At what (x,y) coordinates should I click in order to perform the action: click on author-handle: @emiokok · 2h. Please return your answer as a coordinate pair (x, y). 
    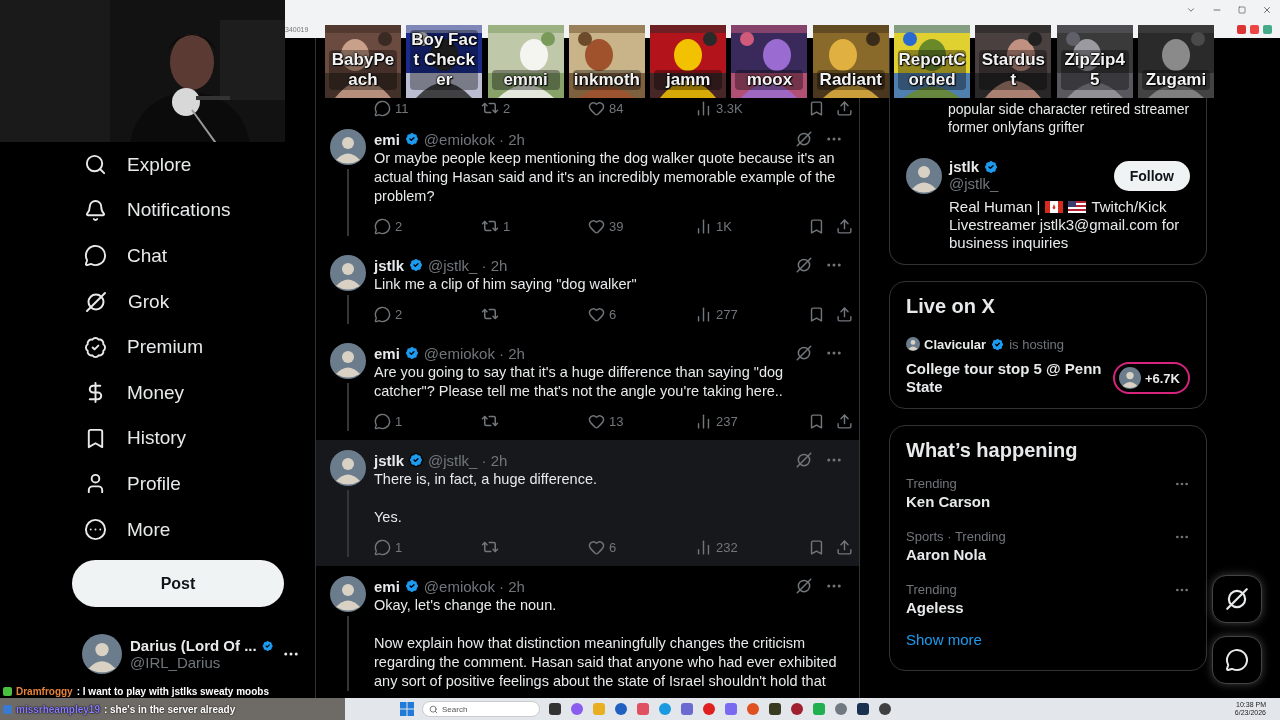
    Looking at the image, I should click on (474, 139).